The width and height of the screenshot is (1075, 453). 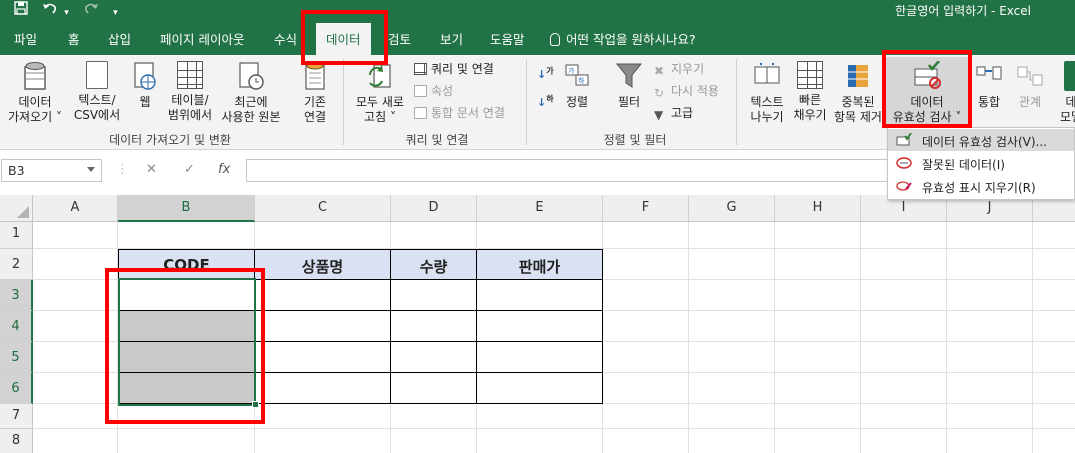 What do you see at coordinates (545, 101) in the screenshot?
I see `sort-desc-button: ↓하` at bounding box center [545, 101].